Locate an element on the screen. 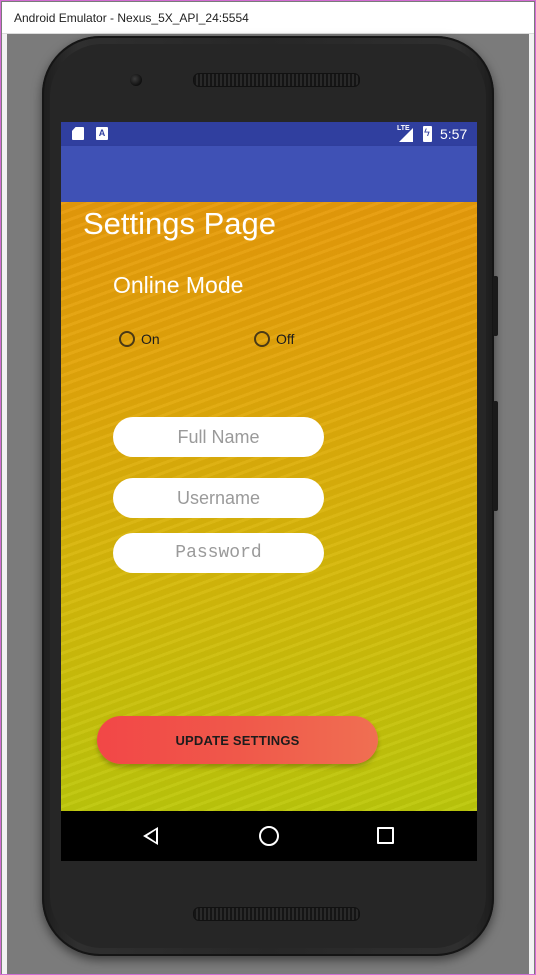 The height and width of the screenshot is (975, 536). radio-off-label: Off is located at coordinates (285, 339).